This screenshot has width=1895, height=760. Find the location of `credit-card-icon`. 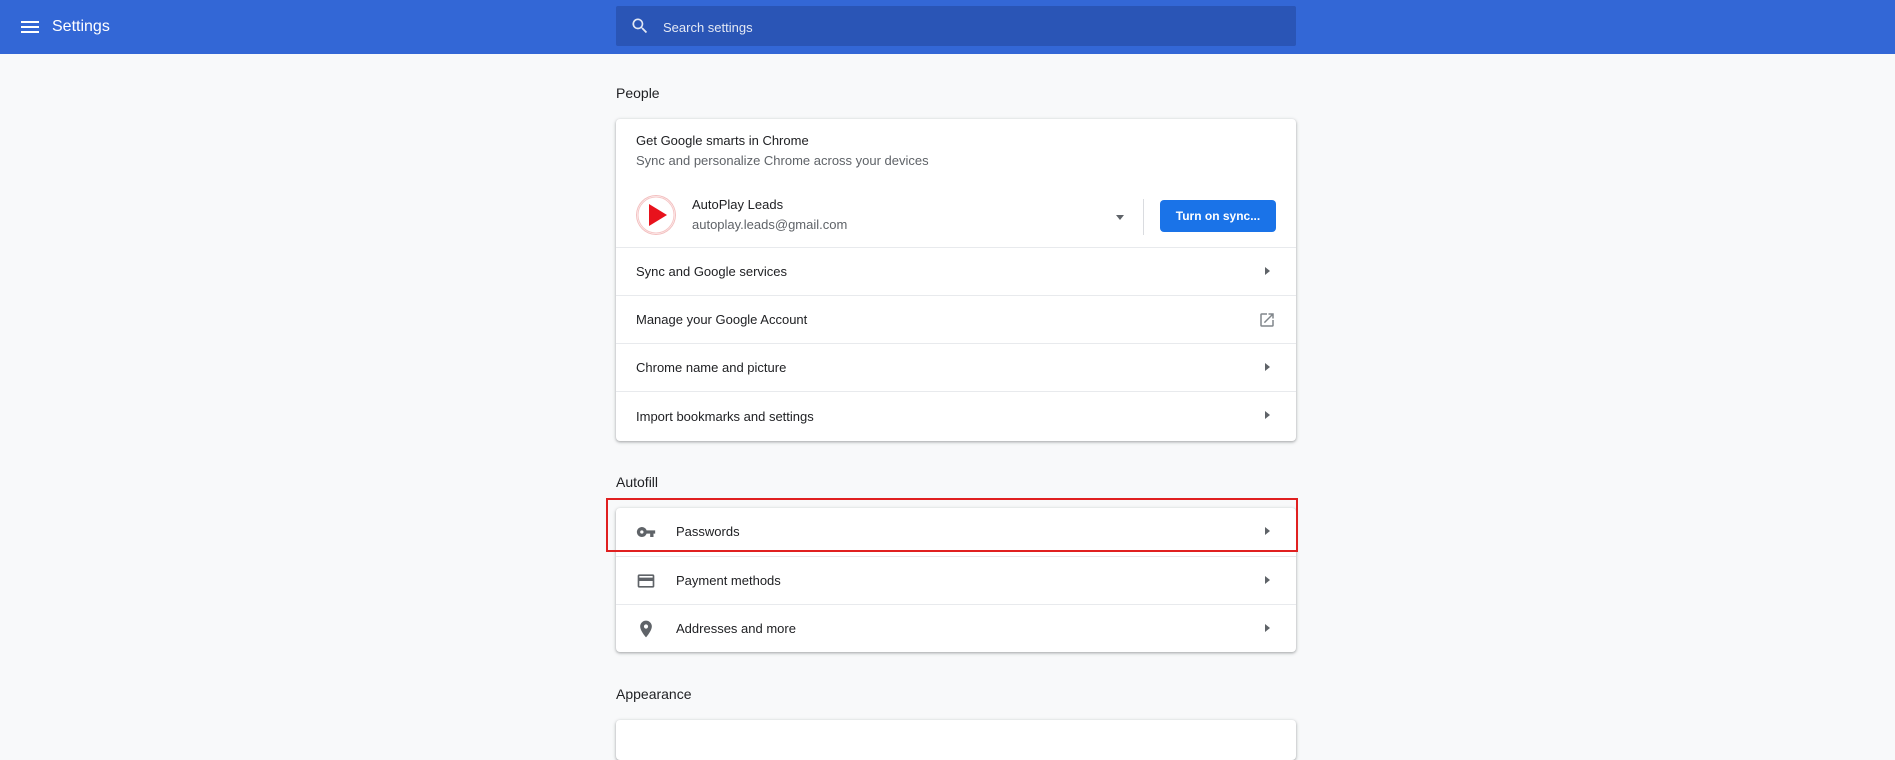

credit-card-icon is located at coordinates (646, 581).